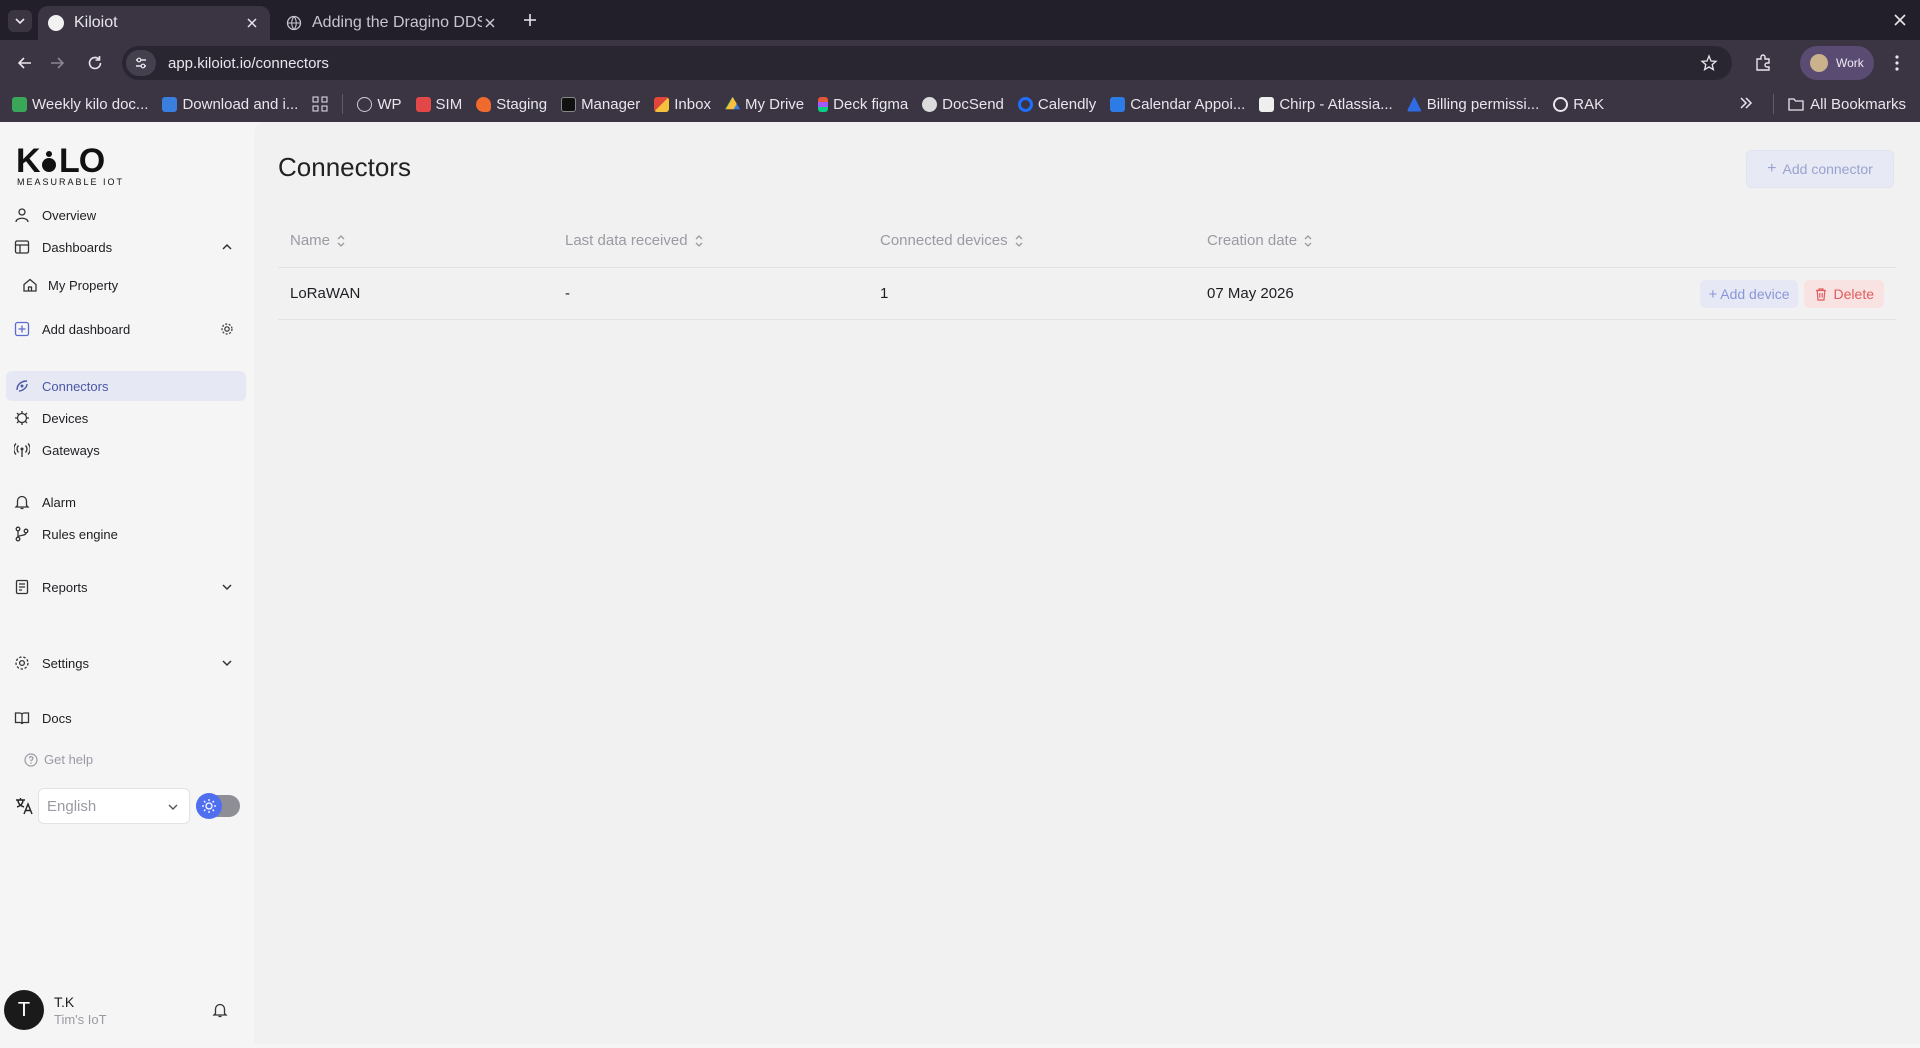  Describe the element at coordinates (127, 1010) in the screenshot. I see `user-profile: T T.K Tim's IoT` at that location.